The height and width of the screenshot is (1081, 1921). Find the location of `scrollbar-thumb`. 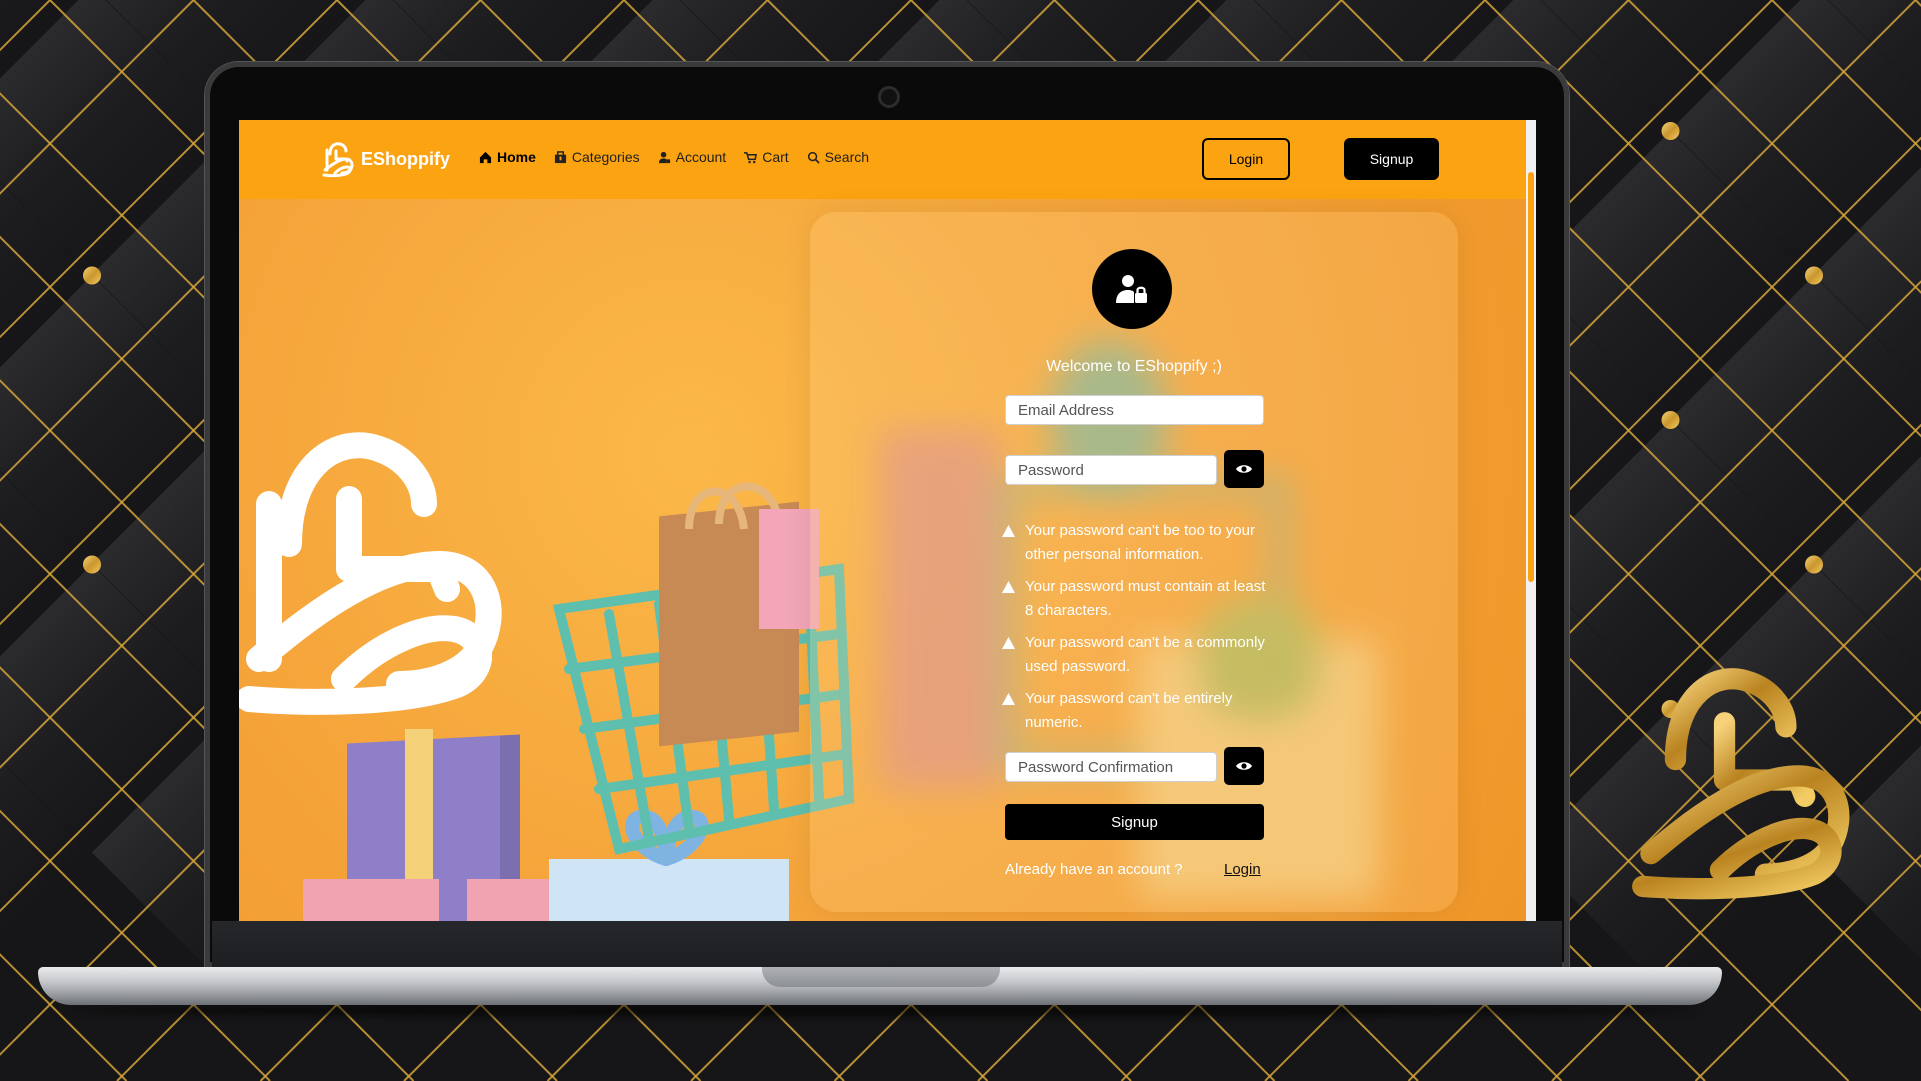

scrollbar-thumb is located at coordinates (1531, 377).